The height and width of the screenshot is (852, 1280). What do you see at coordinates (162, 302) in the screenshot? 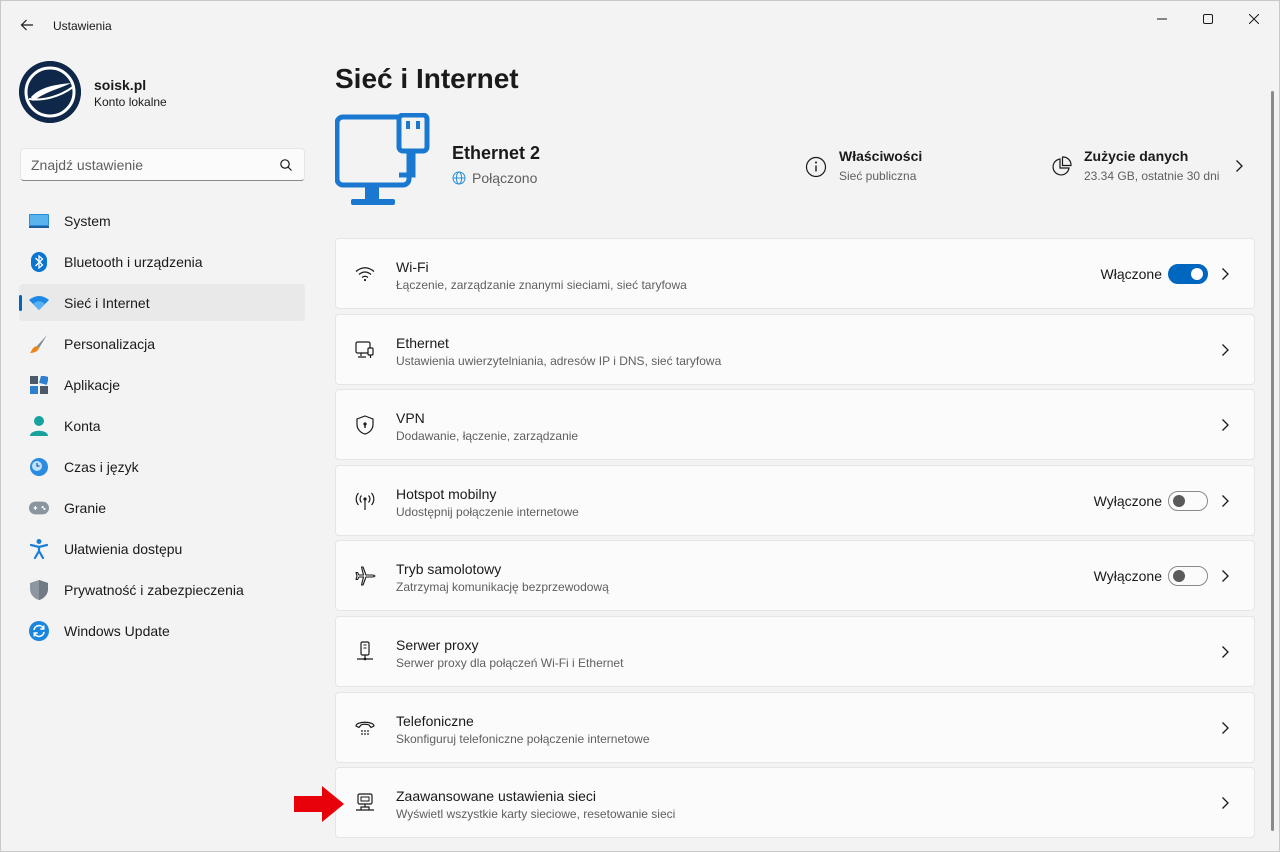
I see `sidebar-item-network: Sieć i Internet` at bounding box center [162, 302].